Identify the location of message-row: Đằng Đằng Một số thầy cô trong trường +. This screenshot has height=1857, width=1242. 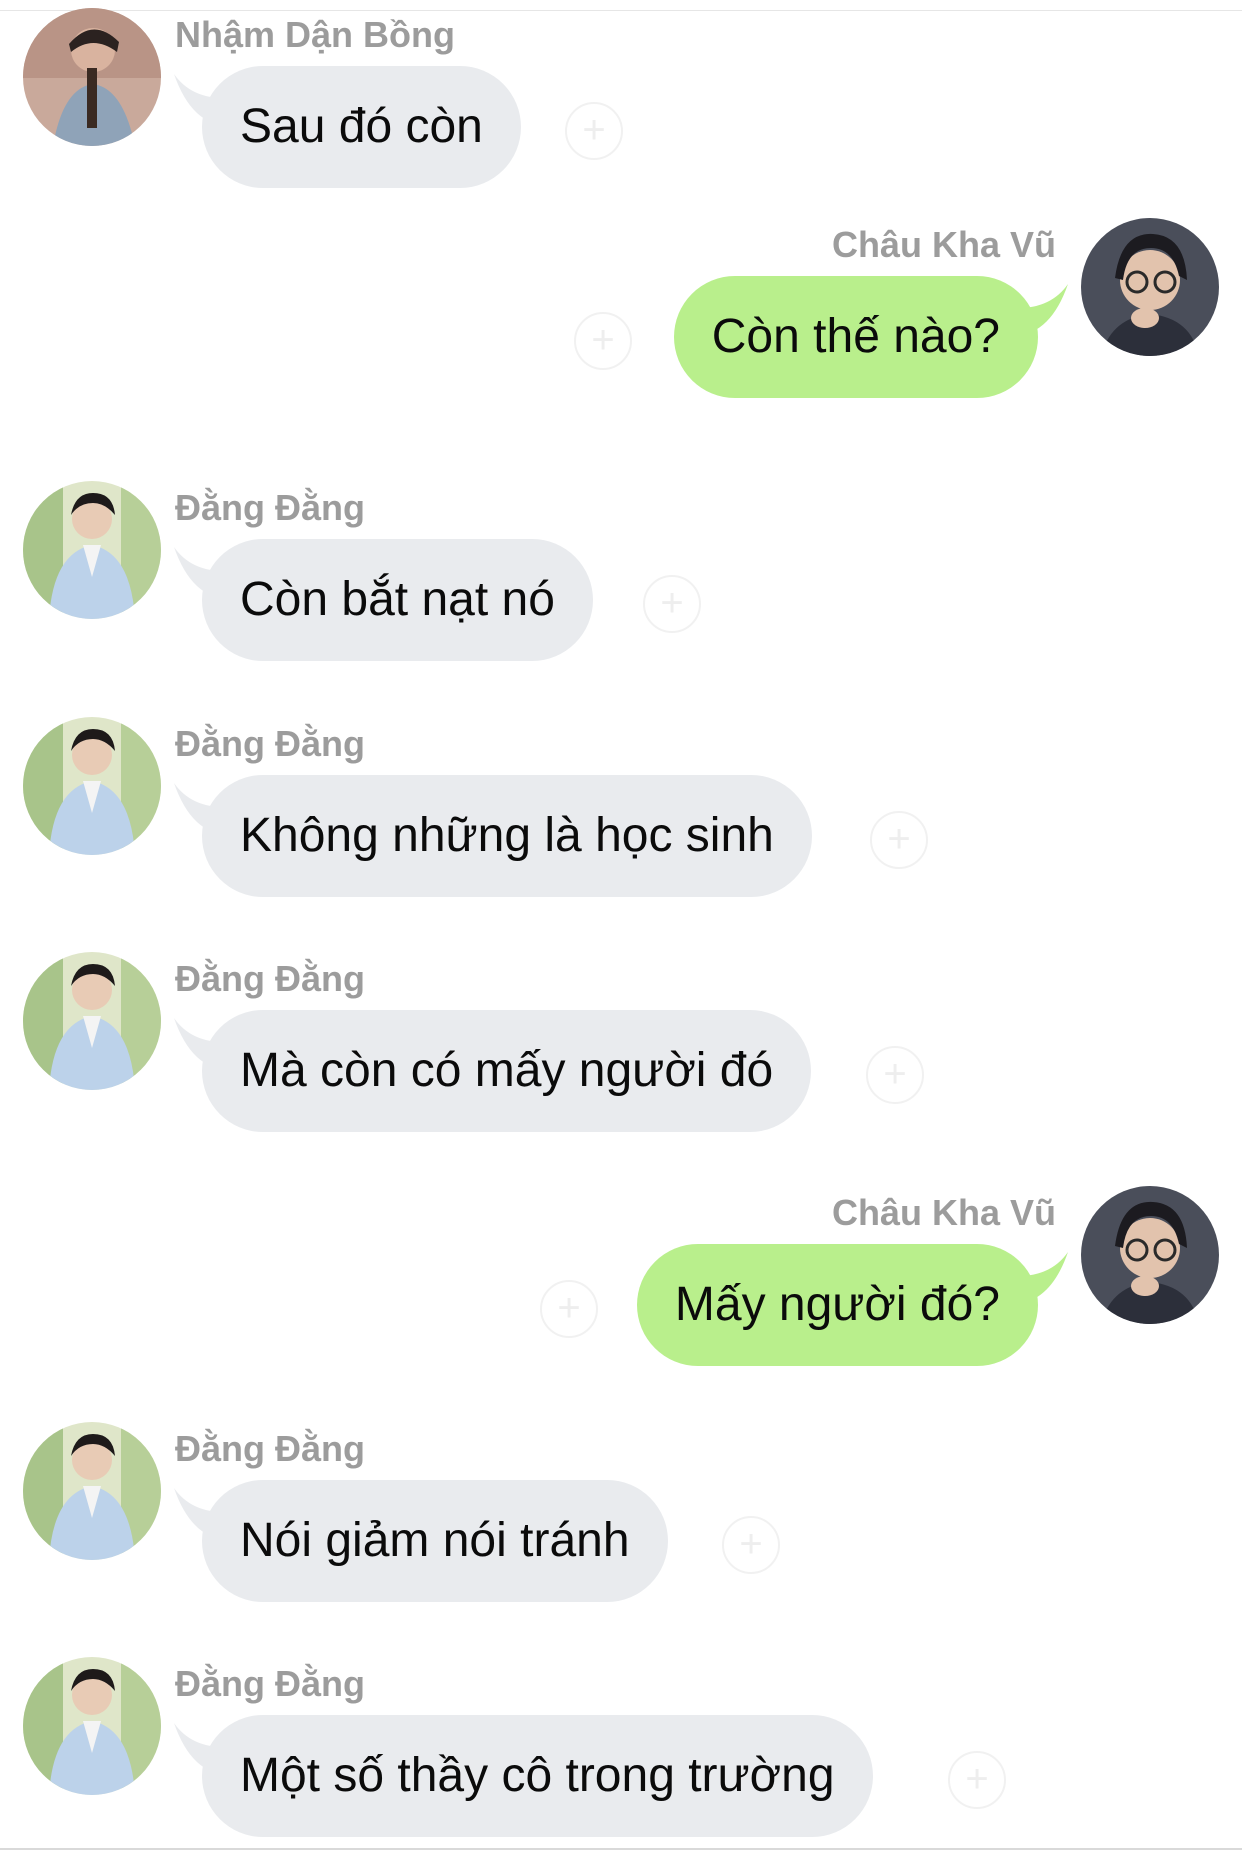
(621, 1757).